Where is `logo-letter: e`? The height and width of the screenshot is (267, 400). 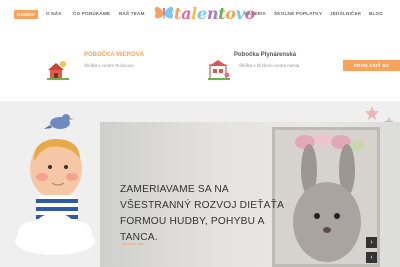 logo-letter: e is located at coordinates (201, 13).